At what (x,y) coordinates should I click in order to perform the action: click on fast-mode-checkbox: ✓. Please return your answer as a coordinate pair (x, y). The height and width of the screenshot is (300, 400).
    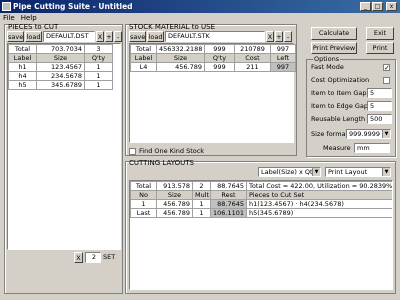
    Looking at the image, I should click on (386, 68).